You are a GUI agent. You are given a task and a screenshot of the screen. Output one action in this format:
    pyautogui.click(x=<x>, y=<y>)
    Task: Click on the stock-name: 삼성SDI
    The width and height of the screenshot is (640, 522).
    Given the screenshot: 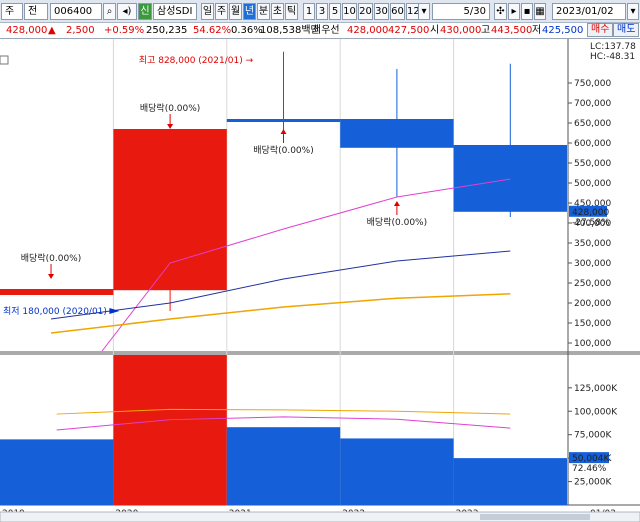 What is the action you would take?
    pyautogui.click(x=175, y=11)
    